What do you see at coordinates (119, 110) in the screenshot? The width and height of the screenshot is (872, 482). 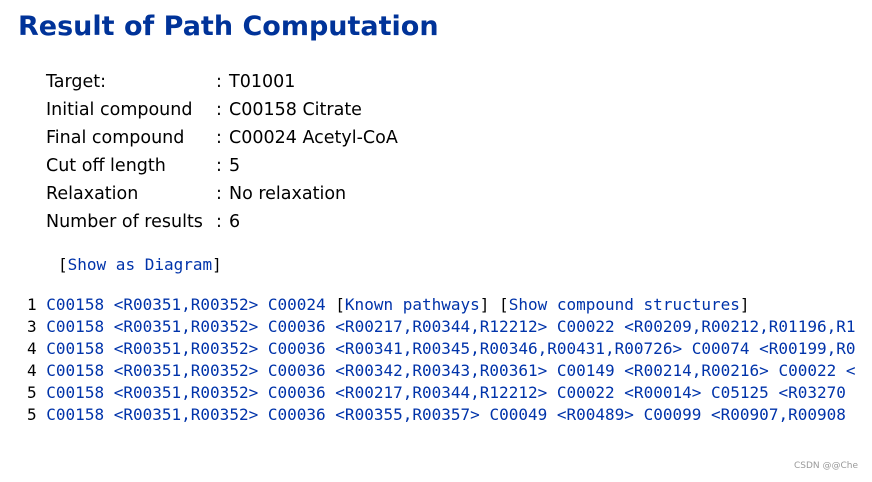 I see `param-label: Initial compound` at bounding box center [119, 110].